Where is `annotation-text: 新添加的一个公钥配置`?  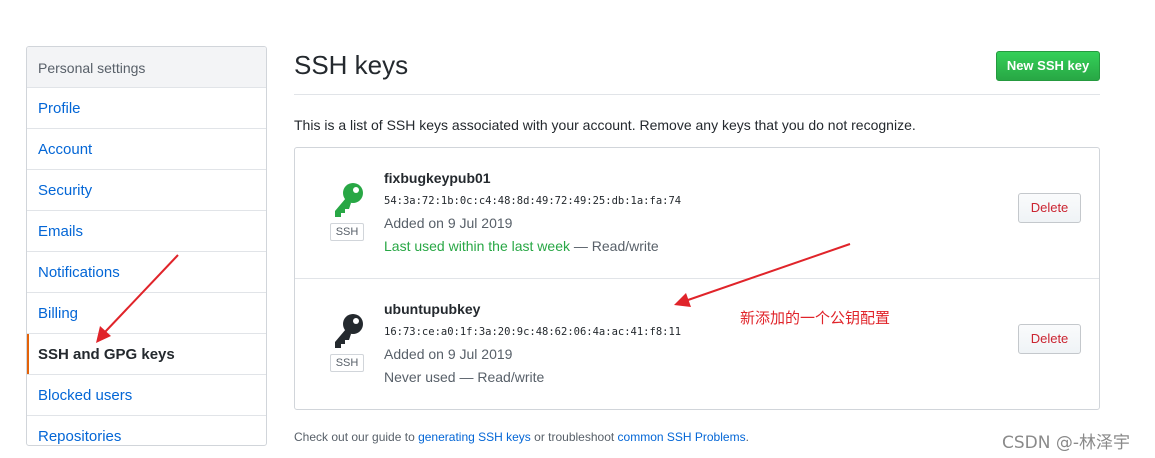 annotation-text: 新添加的一个公钥配置 is located at coordinates (815, 318).